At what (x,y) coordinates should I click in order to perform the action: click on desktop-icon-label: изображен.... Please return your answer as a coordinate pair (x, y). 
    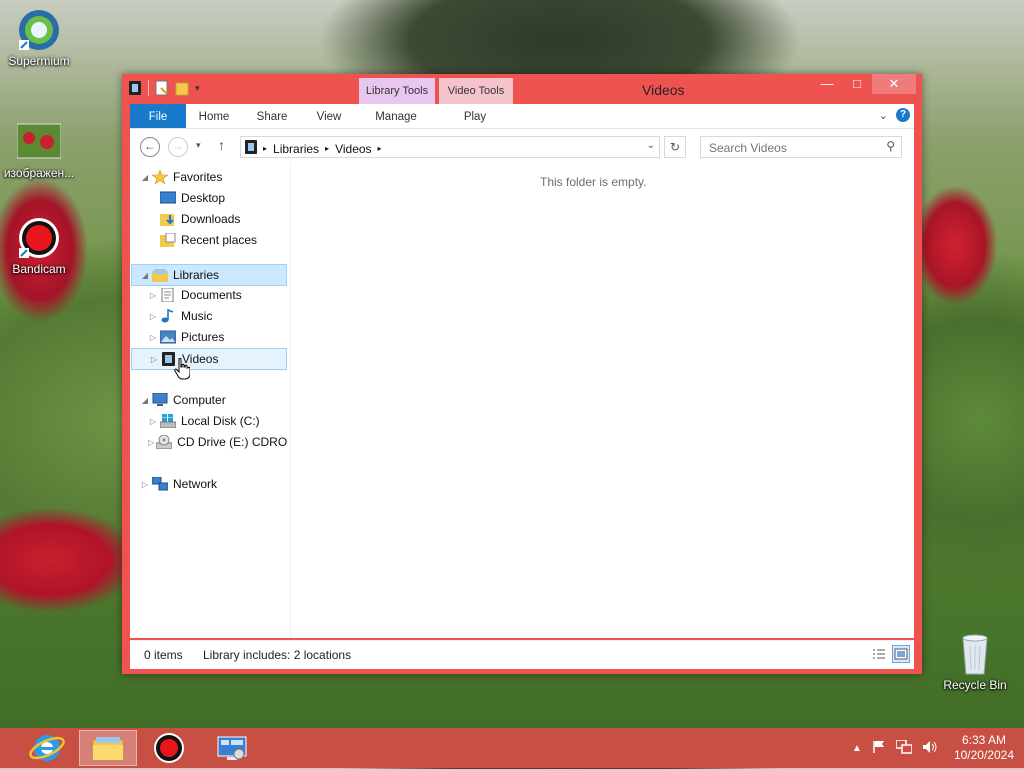
    Looking at the image, I should click on (39, 173).